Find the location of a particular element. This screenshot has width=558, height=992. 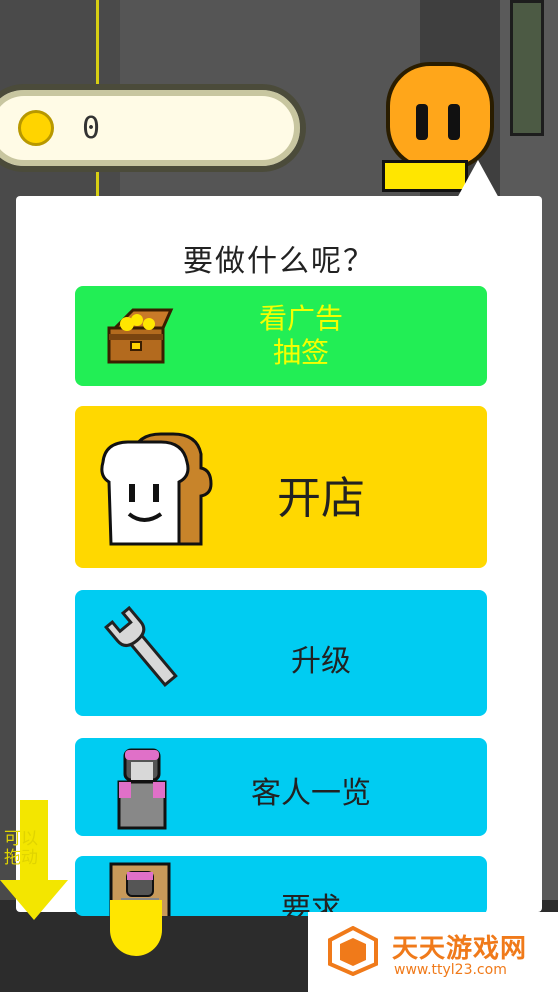

customer-list-button: 客人一览 is located at coordinates (281, 787).